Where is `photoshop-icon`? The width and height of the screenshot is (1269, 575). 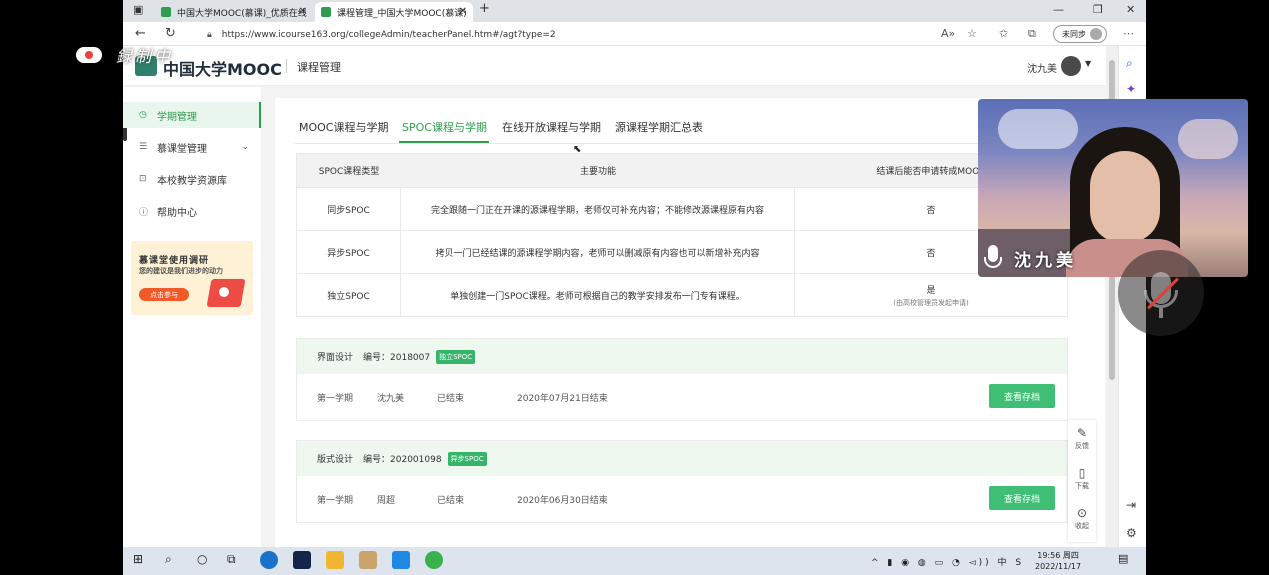
photoshop-icon is located at coordinates (302, 560).